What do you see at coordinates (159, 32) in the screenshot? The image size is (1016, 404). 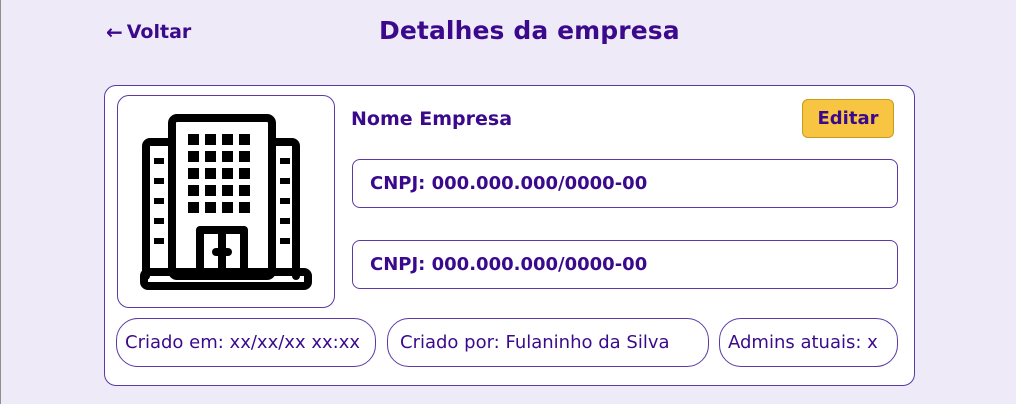 I see `back-label: Voltar` at bounding box center [159, 32].